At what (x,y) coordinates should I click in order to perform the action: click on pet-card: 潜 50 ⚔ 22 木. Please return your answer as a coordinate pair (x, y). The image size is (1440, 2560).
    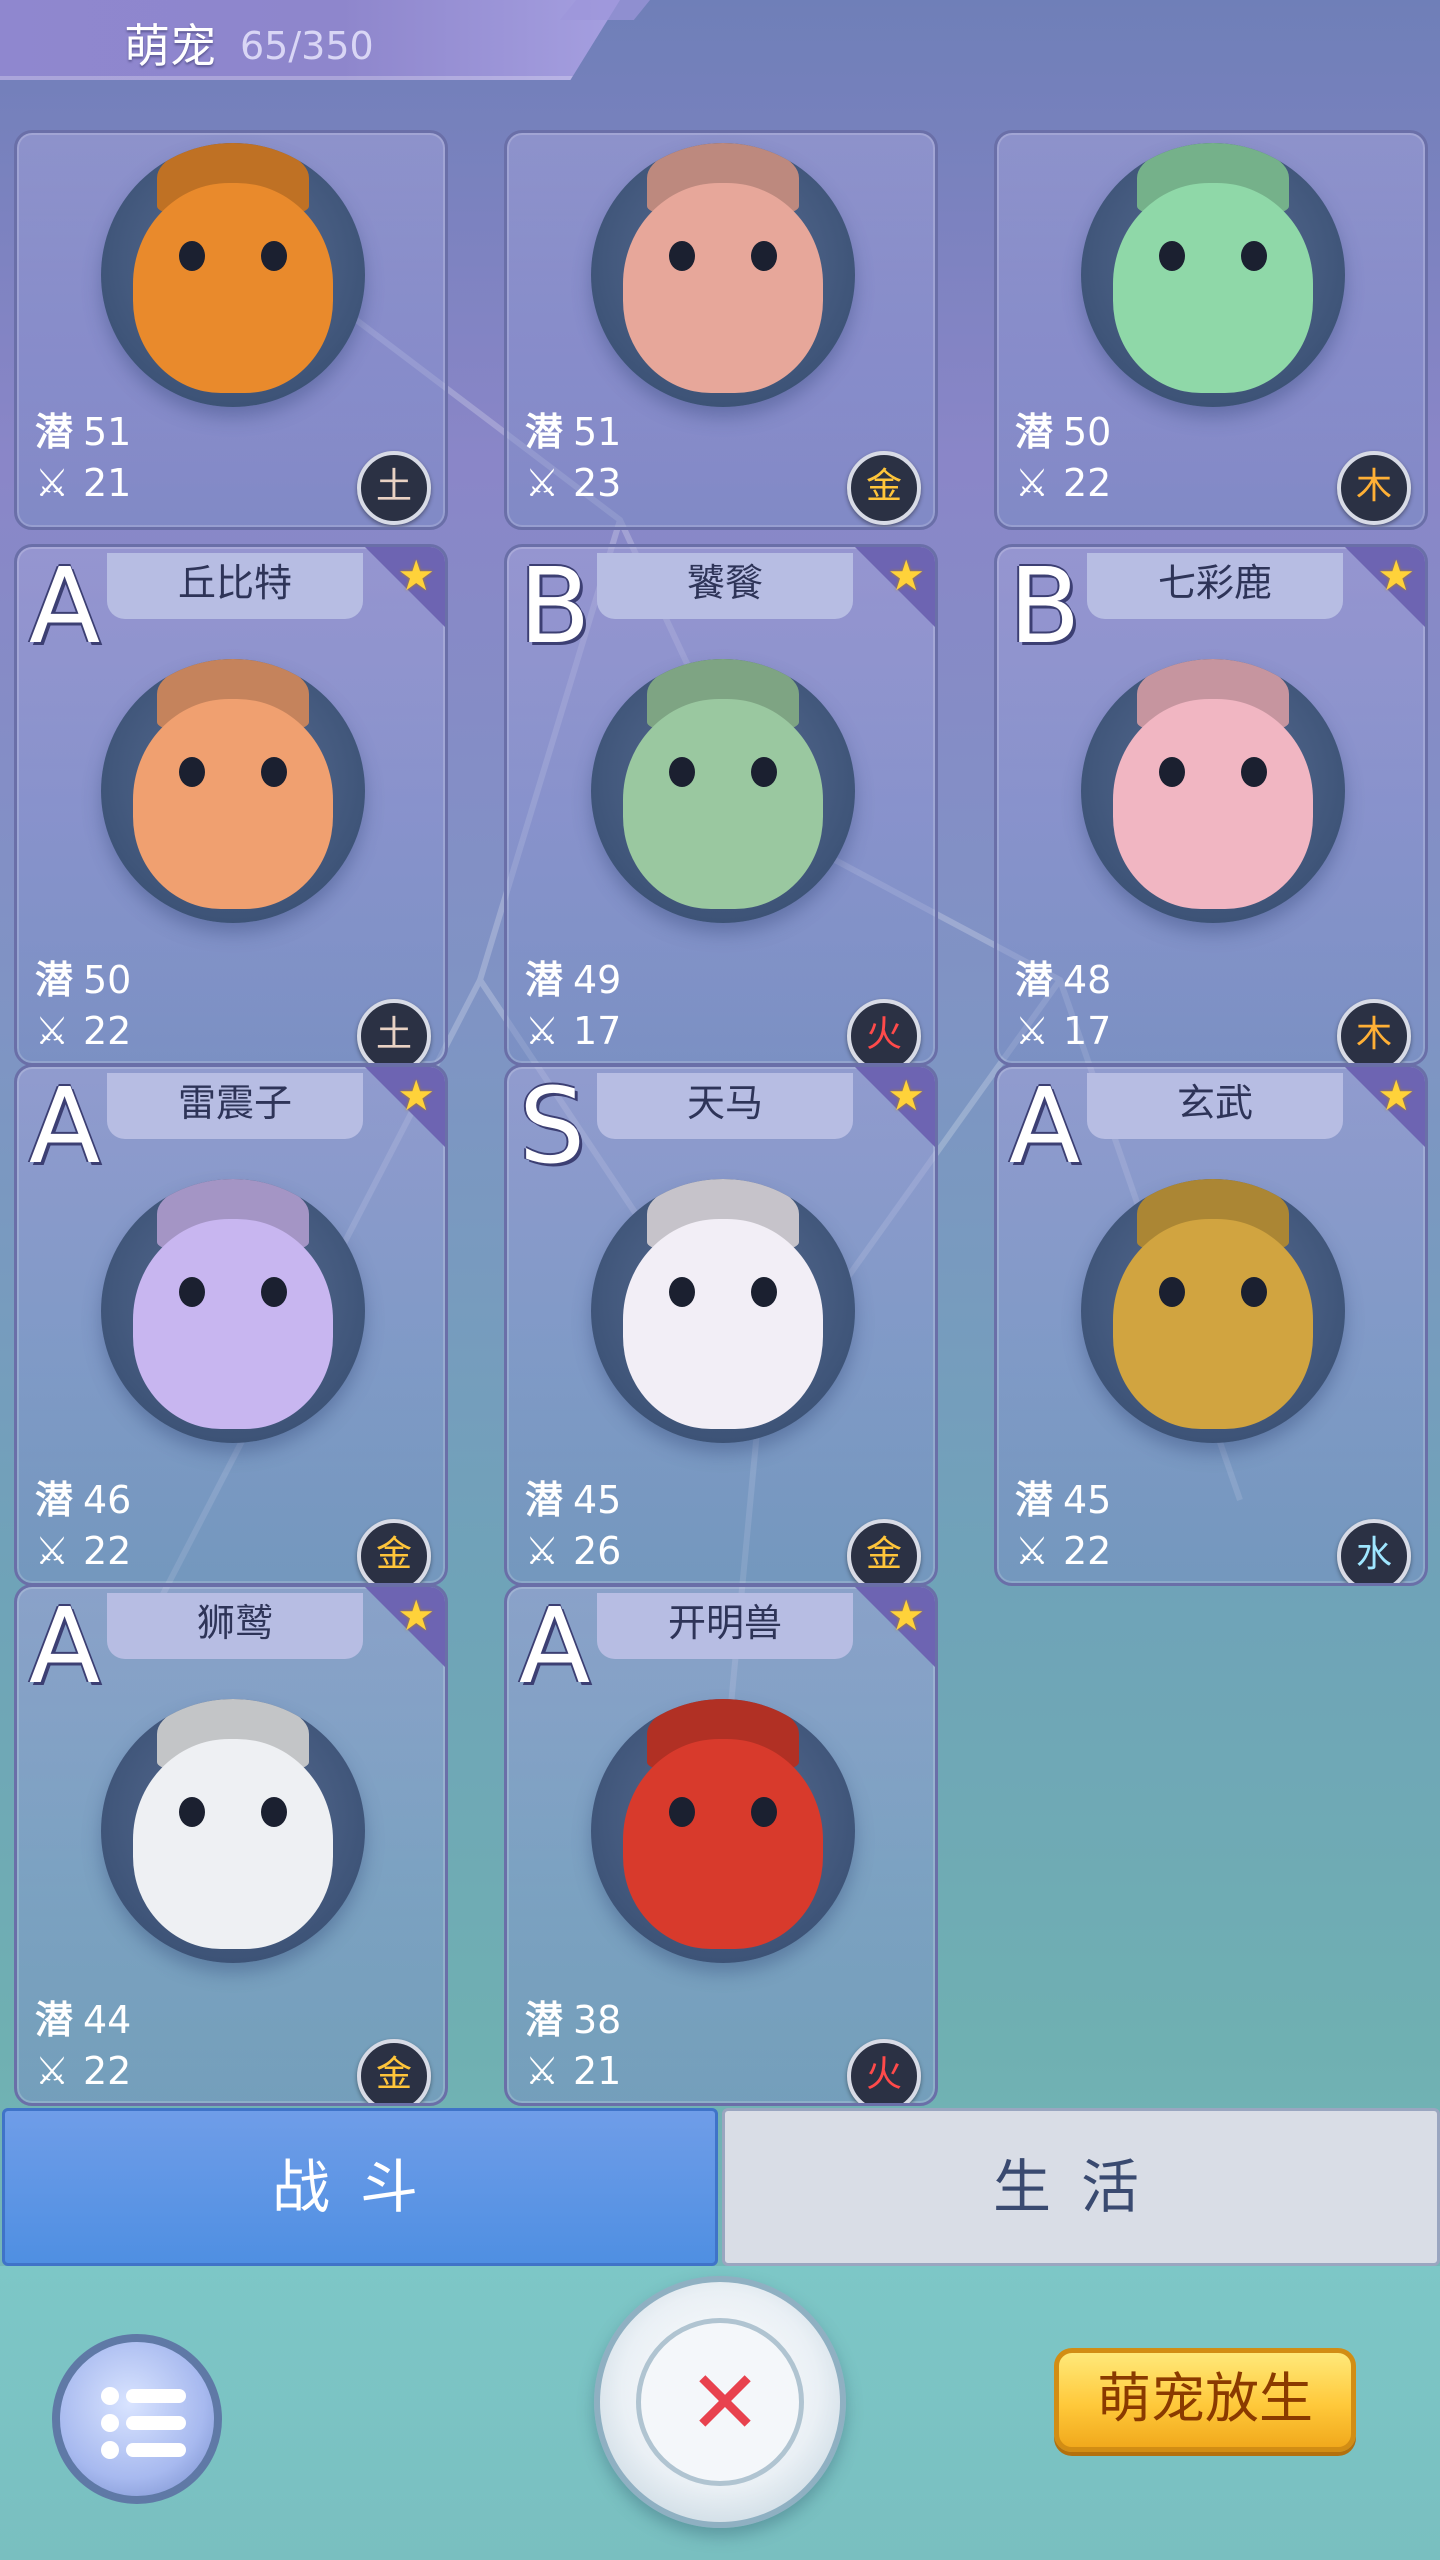
    Looking at the image, I should click on (1211, 330).